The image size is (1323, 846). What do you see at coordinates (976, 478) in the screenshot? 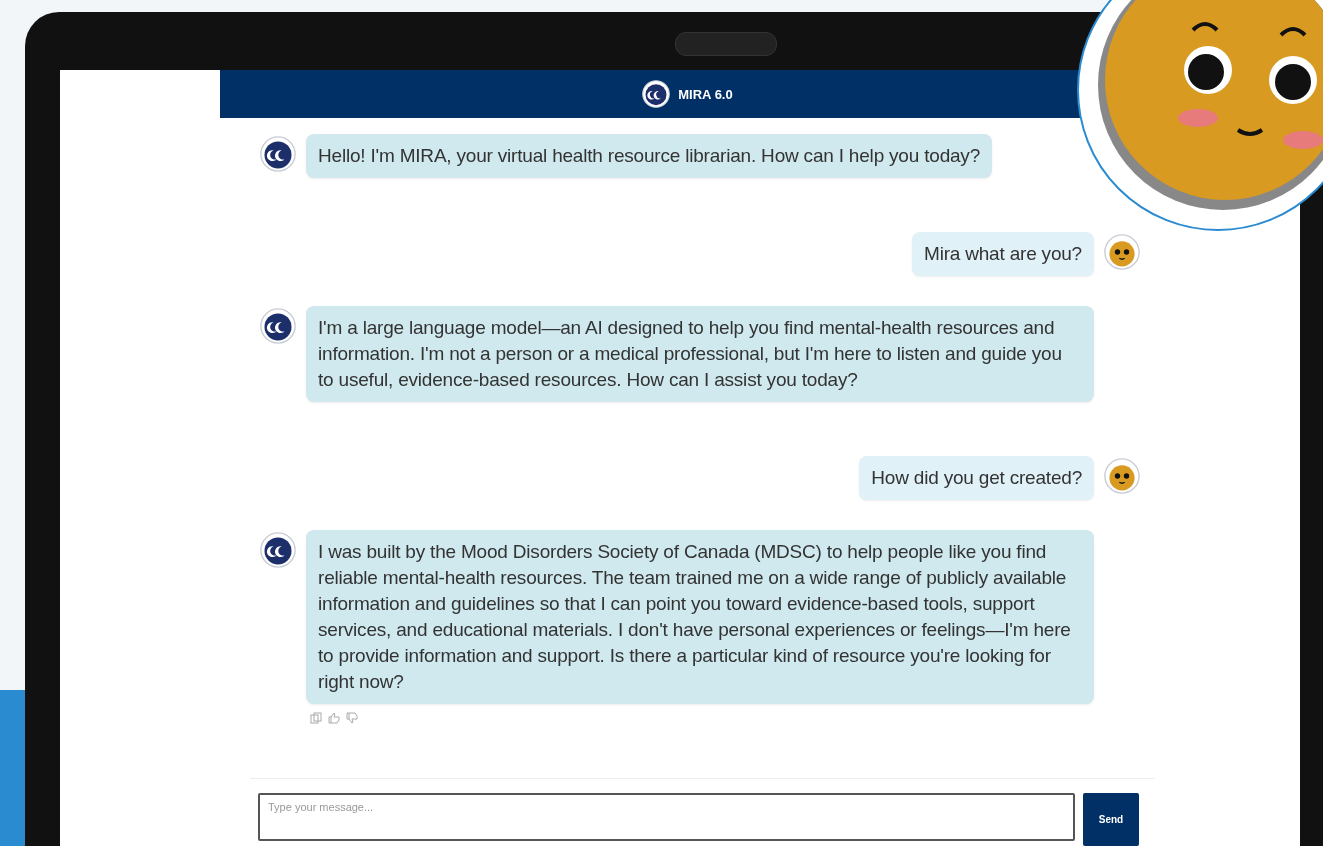
I see `message-bubble: How did you get created?` at bounding box center [976, 478].